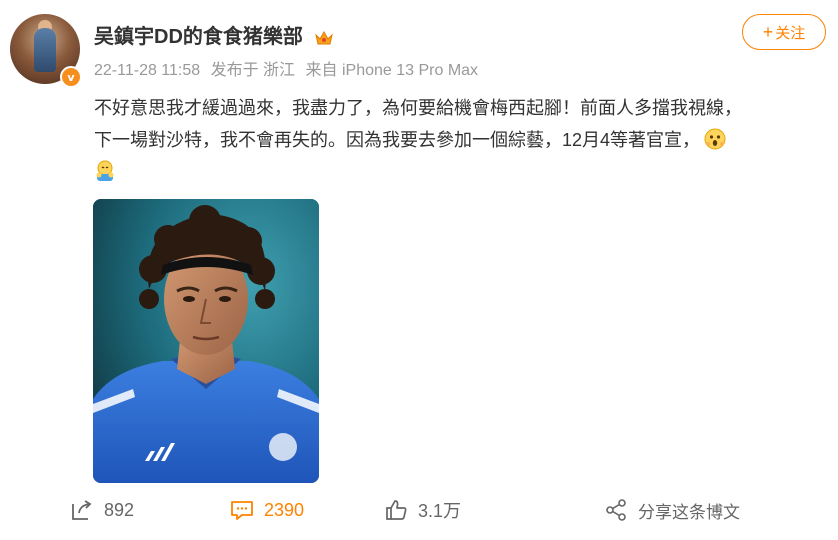 This screenshot has height=540, width=838. Describe the element at coordinates (242, 510) in the screenshot. I see `comment-icon` at that location.